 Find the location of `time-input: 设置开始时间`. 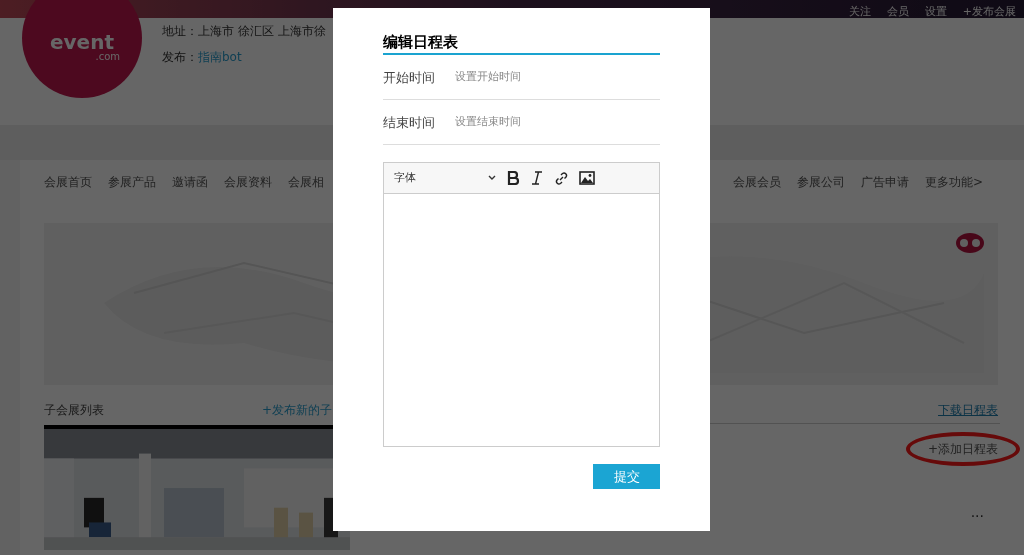

time-input: 设置开始时间 is located at coordinates (557, 77).